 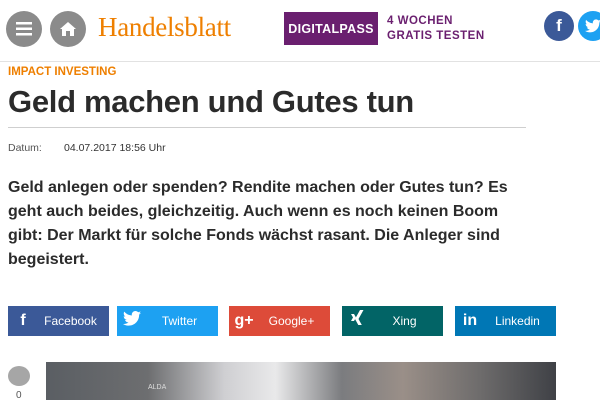 I want to click on share-label: Xing, so click(x=404, y=321).